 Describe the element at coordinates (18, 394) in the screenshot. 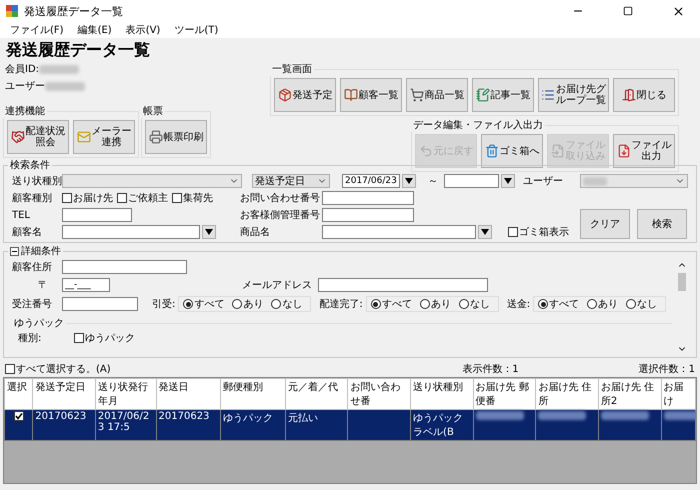

I see `column-header: 選択` at that location.